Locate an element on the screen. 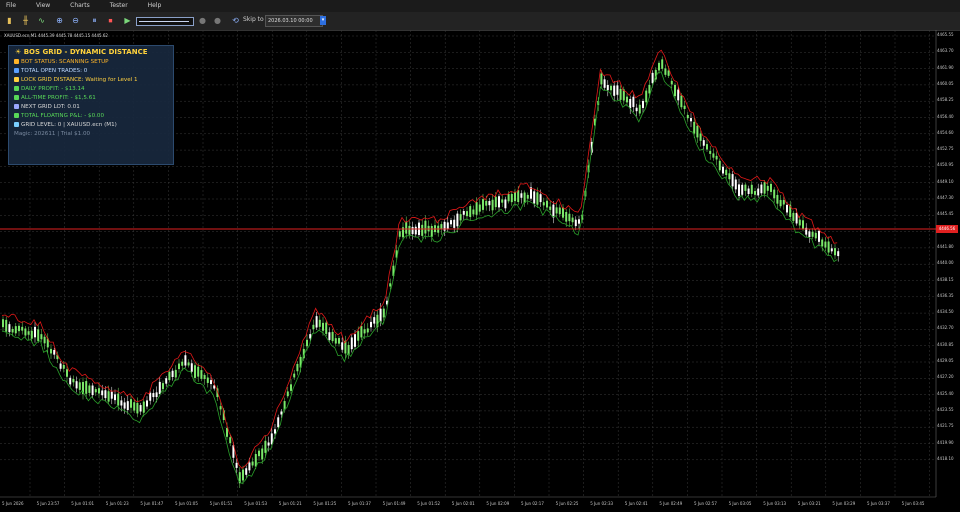 This screenshot has width=960, height=512. candle-chart-icon: ▮ is located at coordinates (9, 20).